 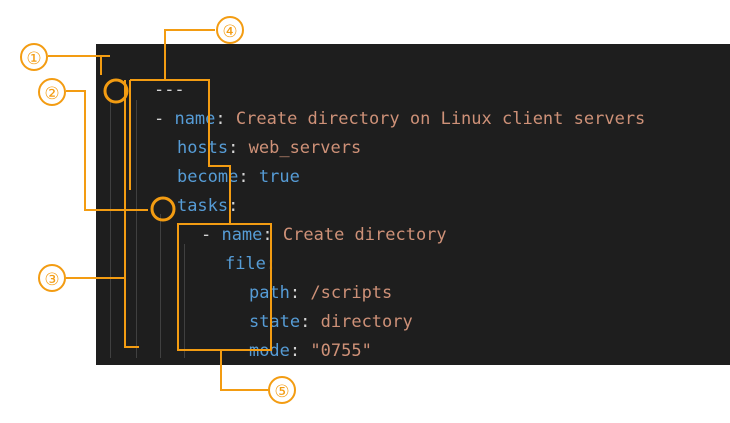 What do you see at coordinates (300, 276) in the screenshot?
I see `code-line-path: path: /scripts` at bounding box center [300, 276].